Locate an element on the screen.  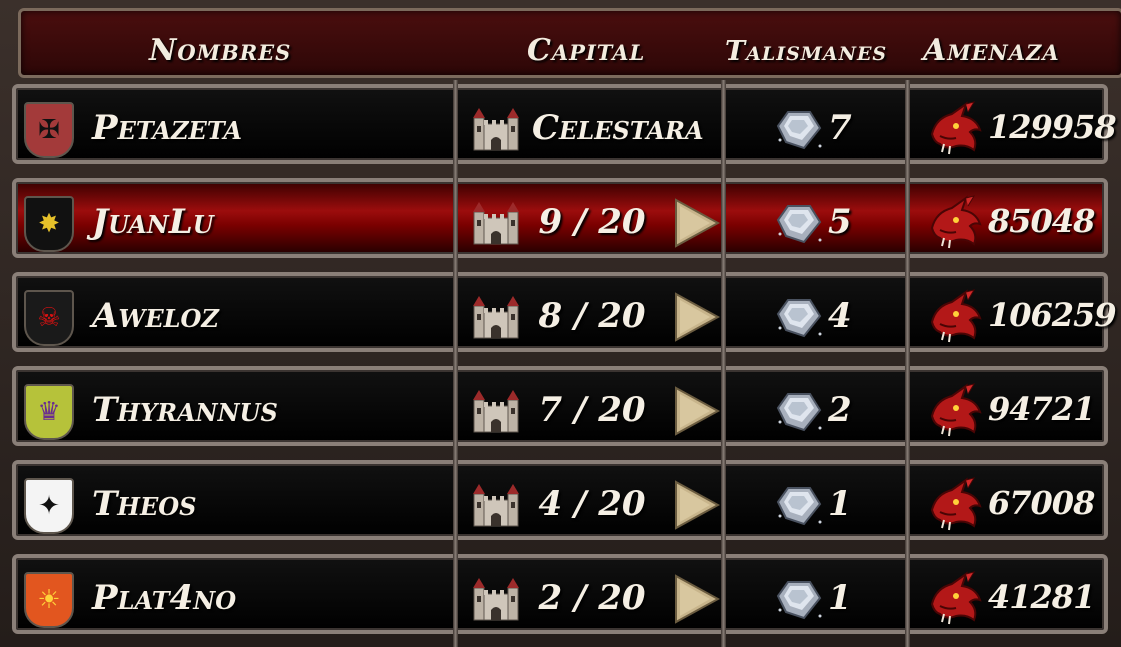
player-name: Thyrannus is located at coordinates (185, 410).